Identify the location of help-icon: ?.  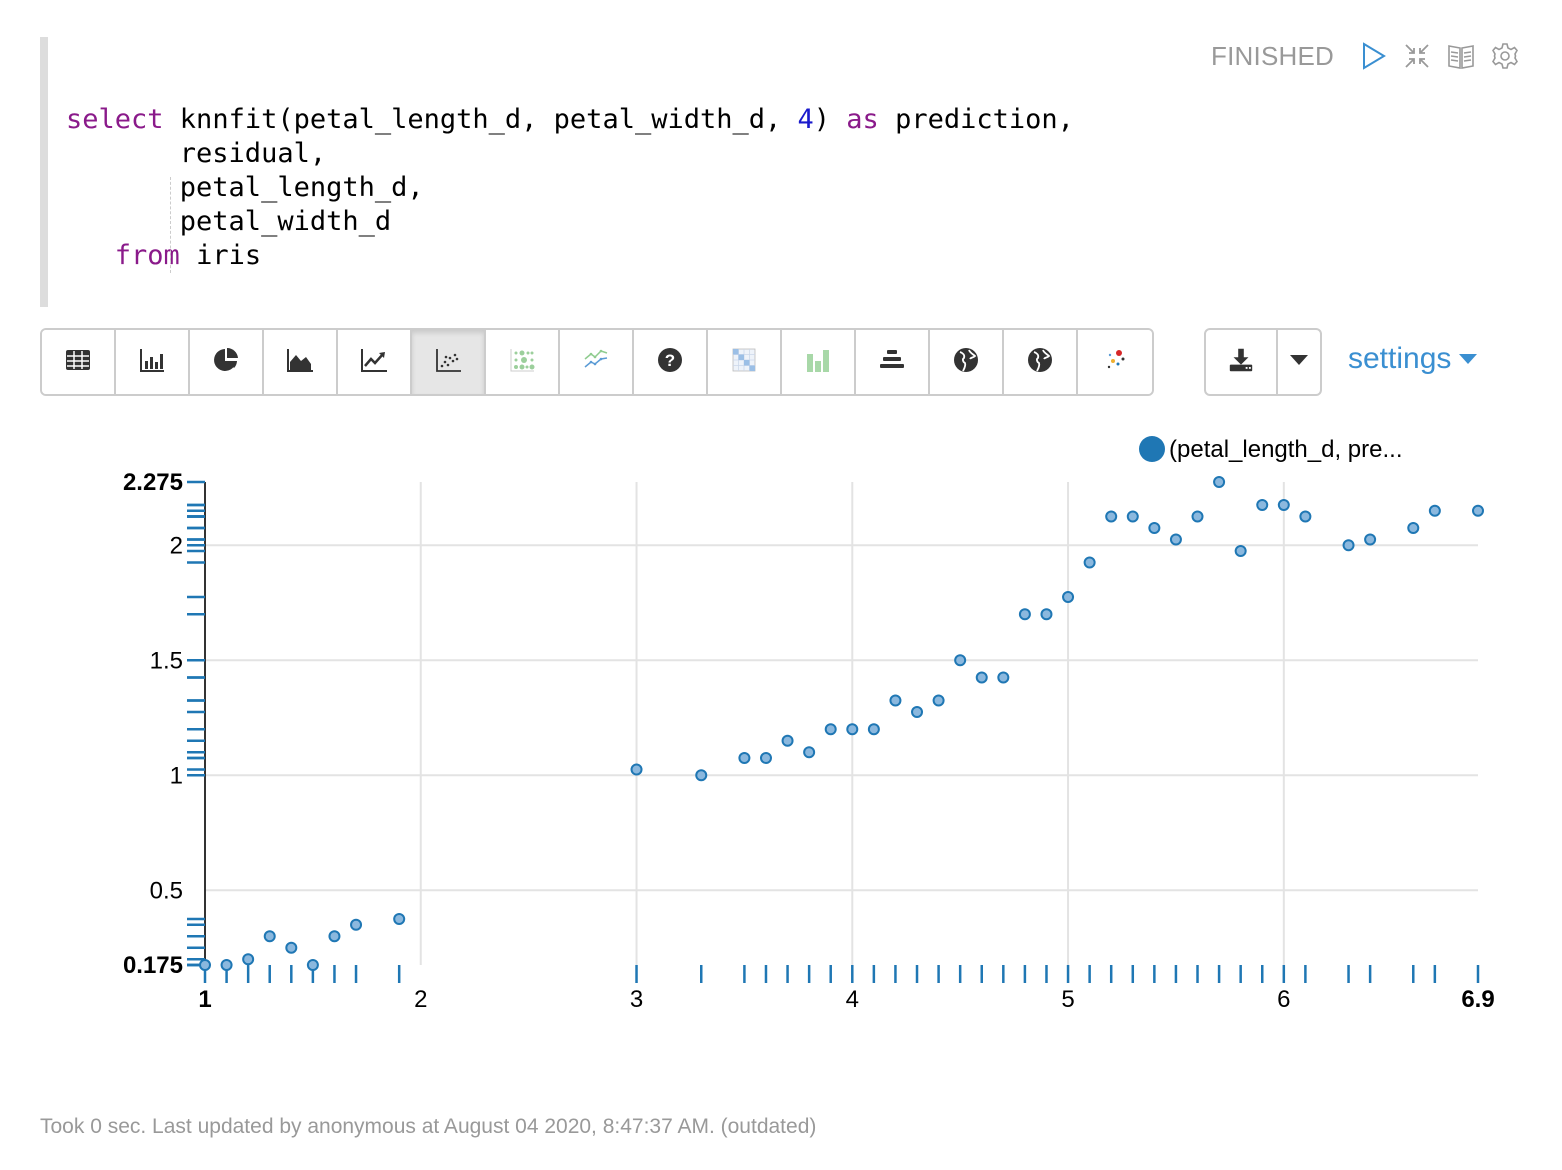
(670, 362).